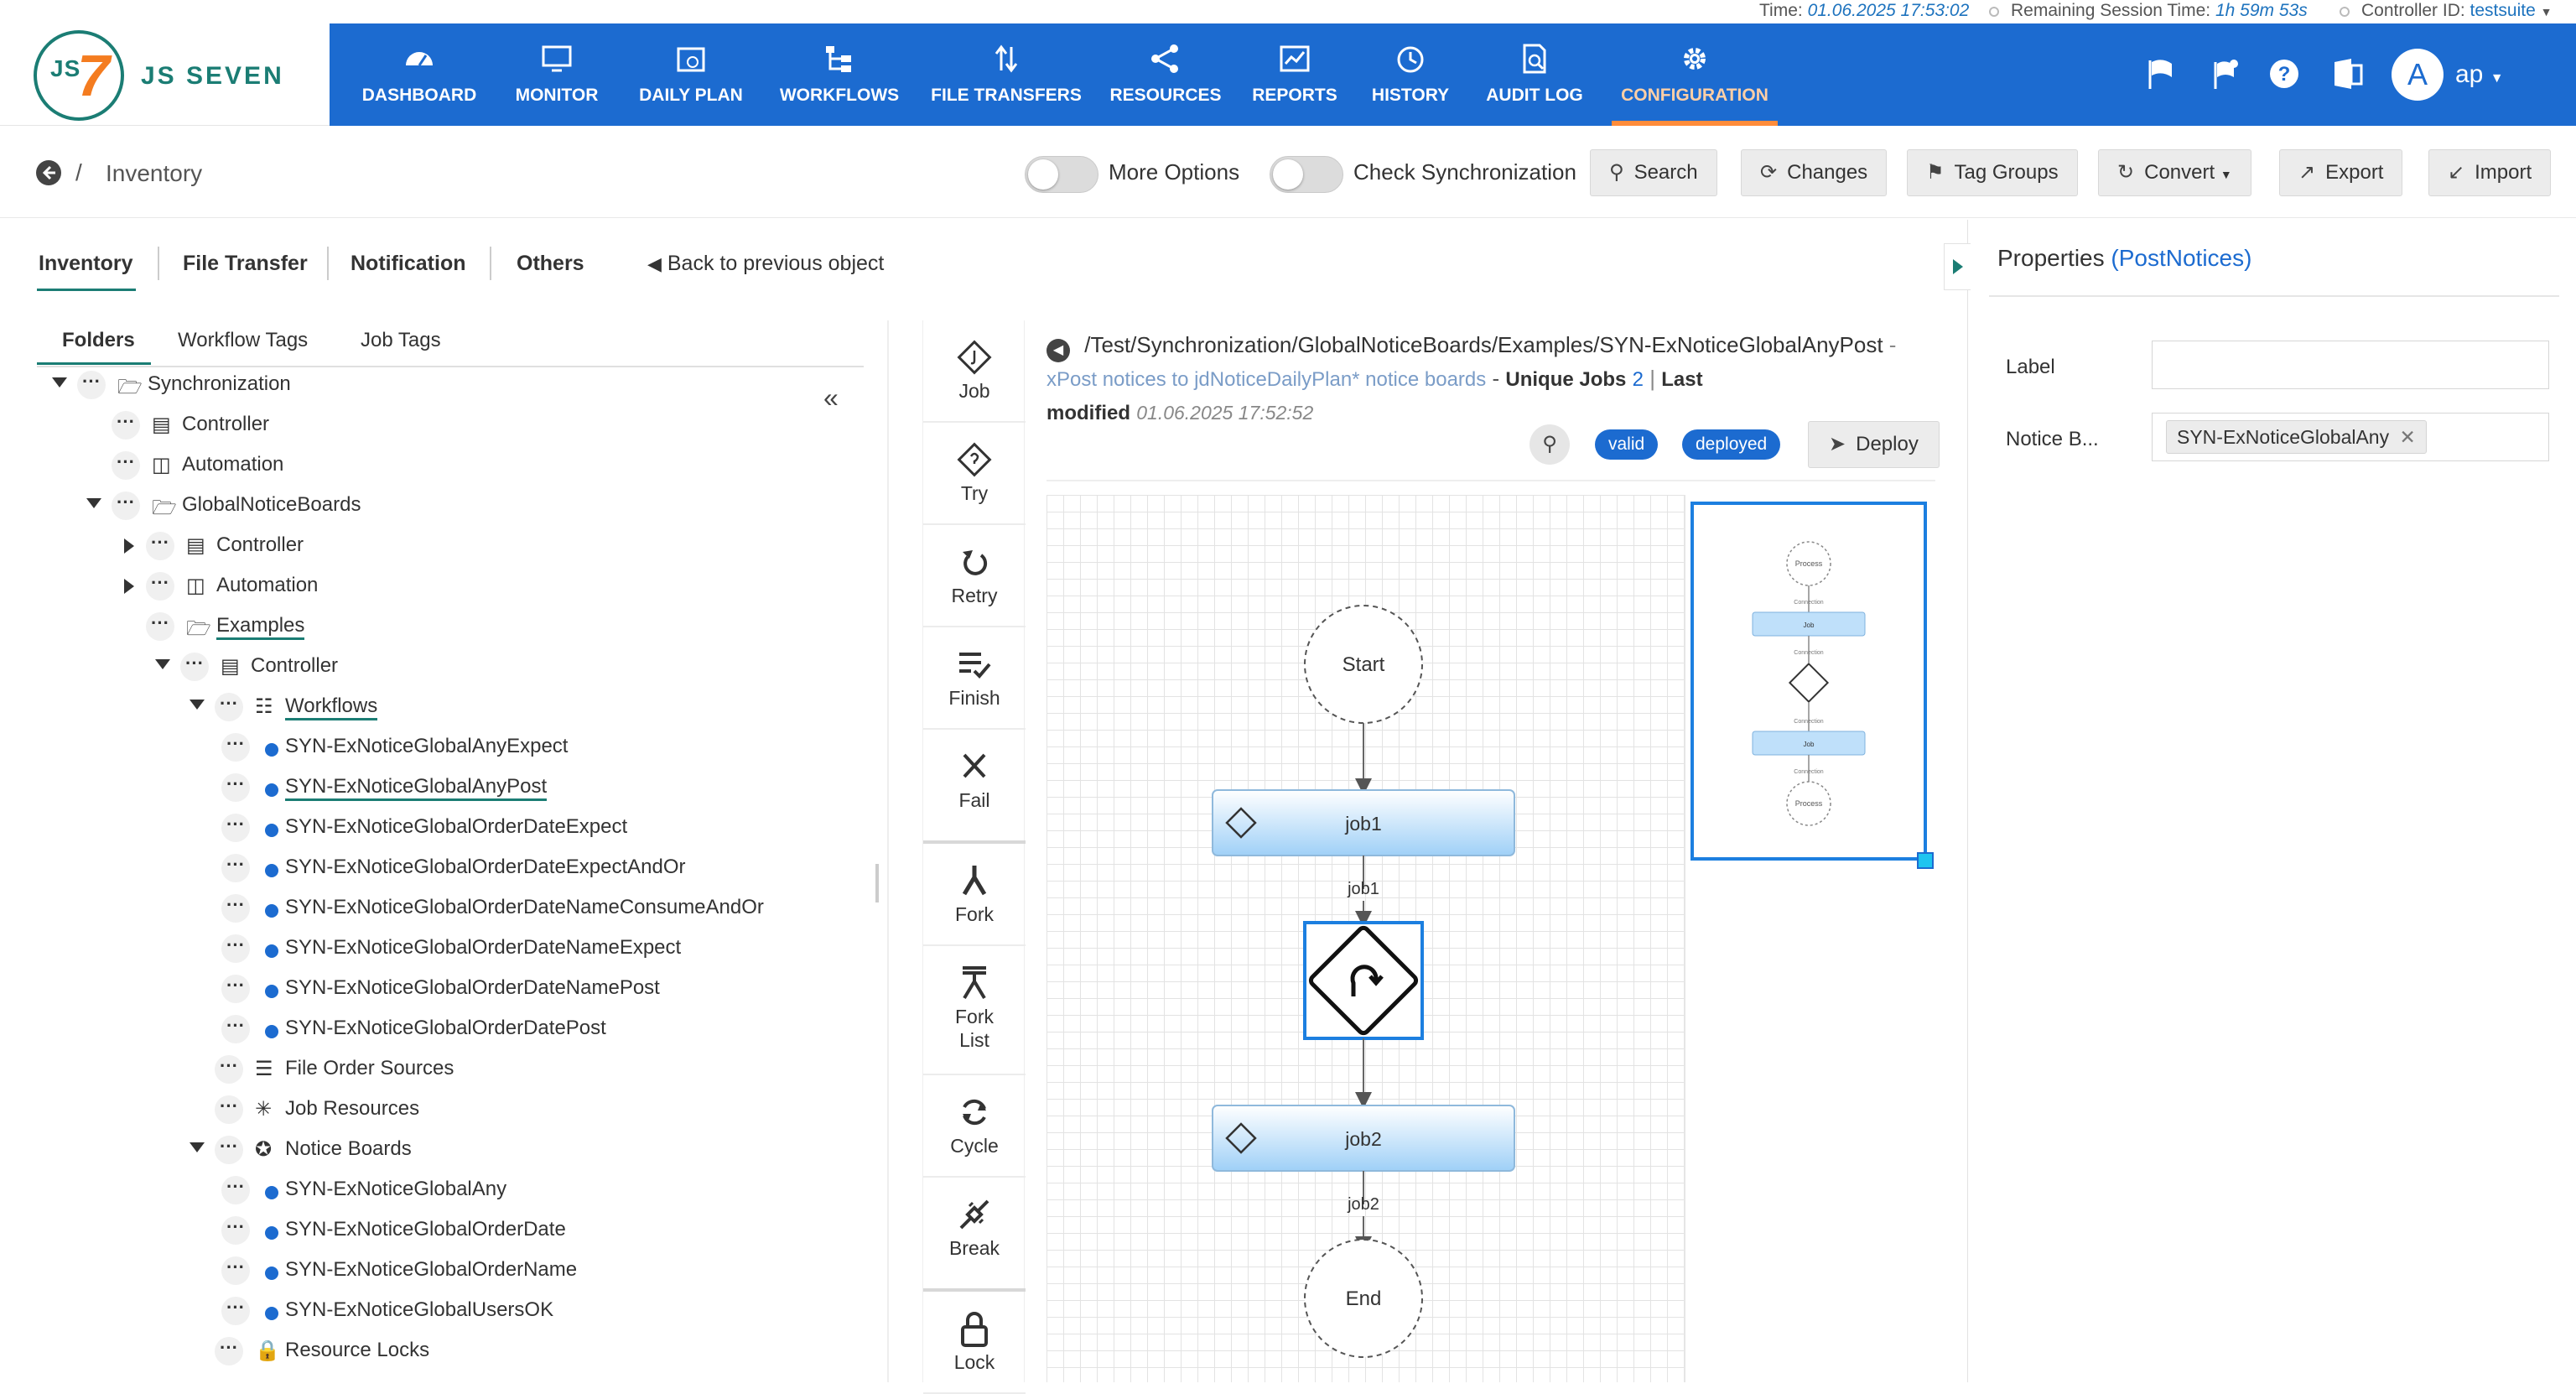  I want to click on tree-row: ··· SYN-ExNoticeGlobalOrderDateNamePost, so click(453, 992).